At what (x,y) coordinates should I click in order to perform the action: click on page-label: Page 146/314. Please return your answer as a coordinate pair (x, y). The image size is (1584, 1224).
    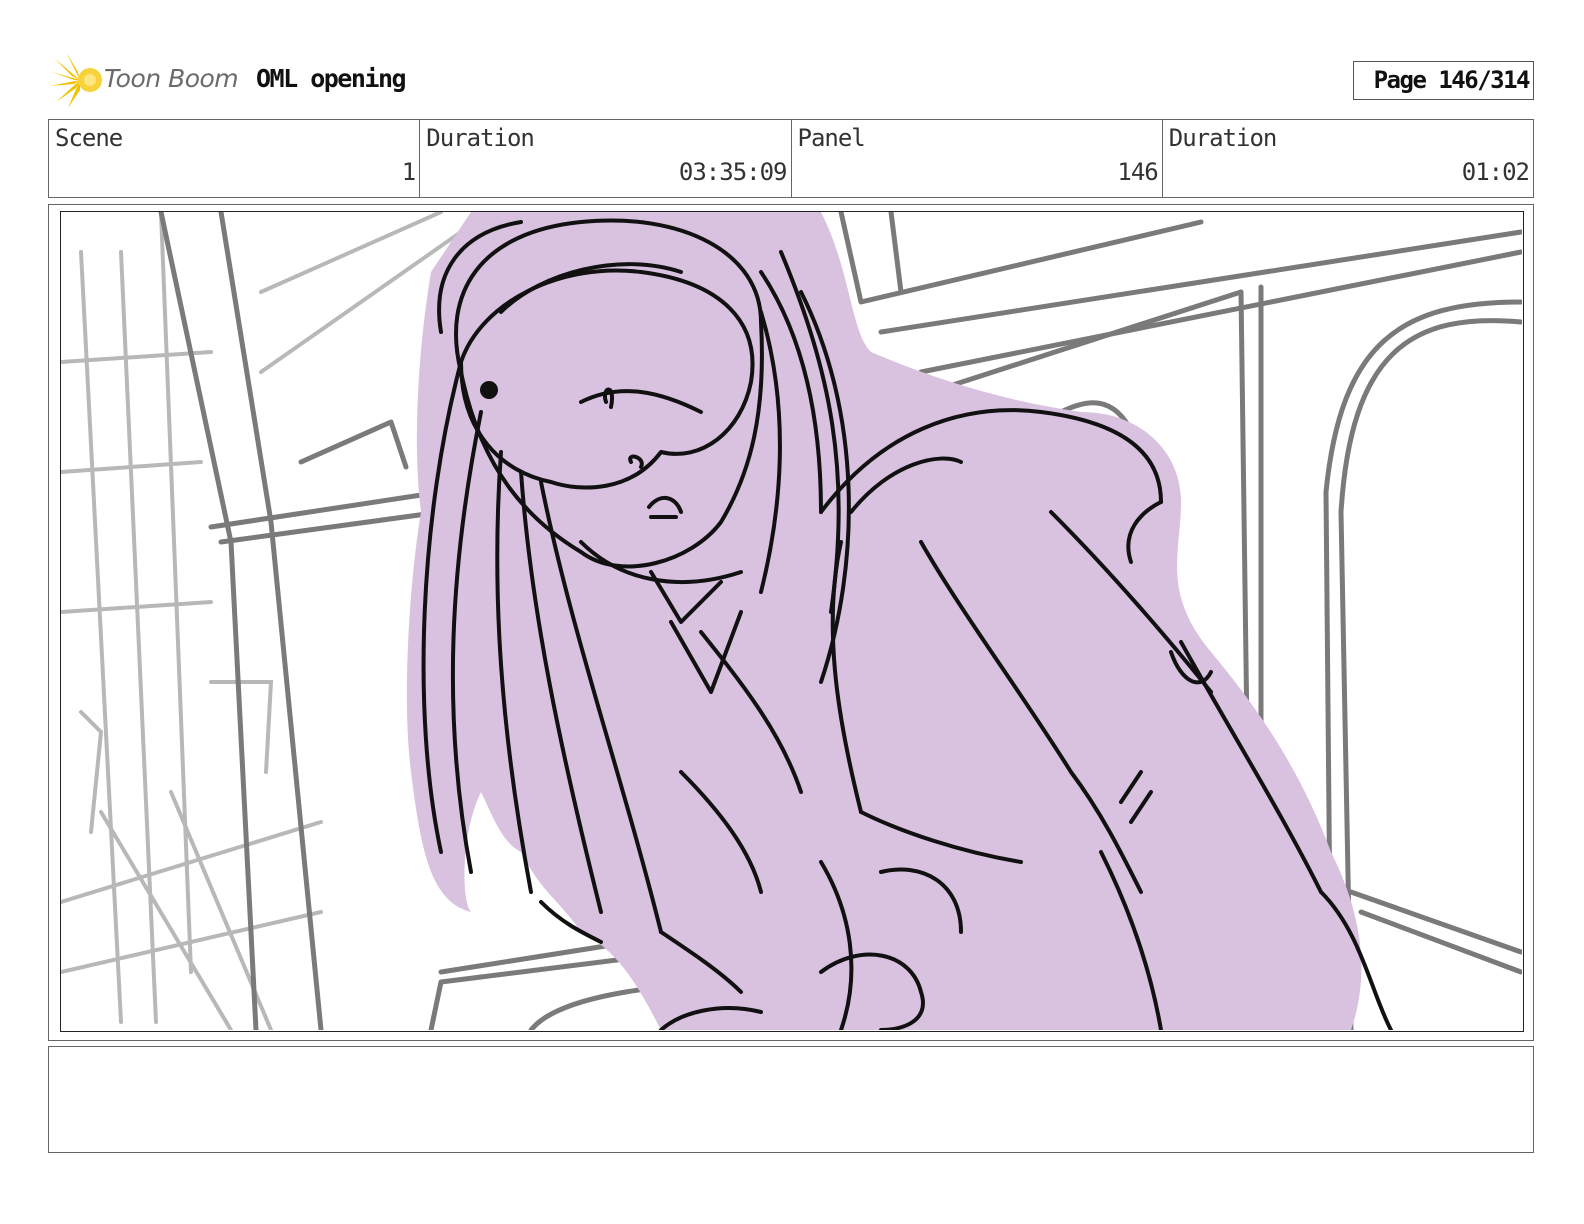
    Looking at the image, I should click on (1452, 80).